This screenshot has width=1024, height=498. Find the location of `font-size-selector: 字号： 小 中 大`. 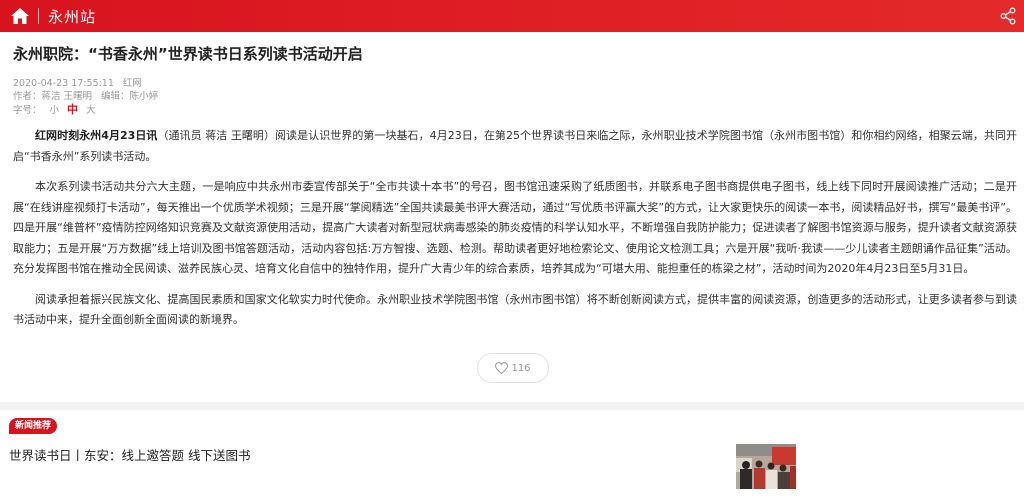

font-size-selector: 字号： 小 中 大 is located at coordinates (515, 110).